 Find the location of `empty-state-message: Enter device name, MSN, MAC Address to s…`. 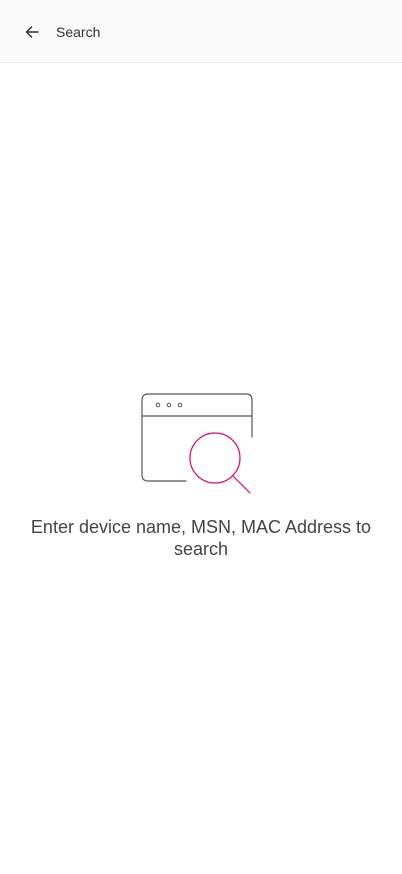

empty-state-message: Enter device name, MSN, MAC Address to s… is located at coordinates (201, 538).